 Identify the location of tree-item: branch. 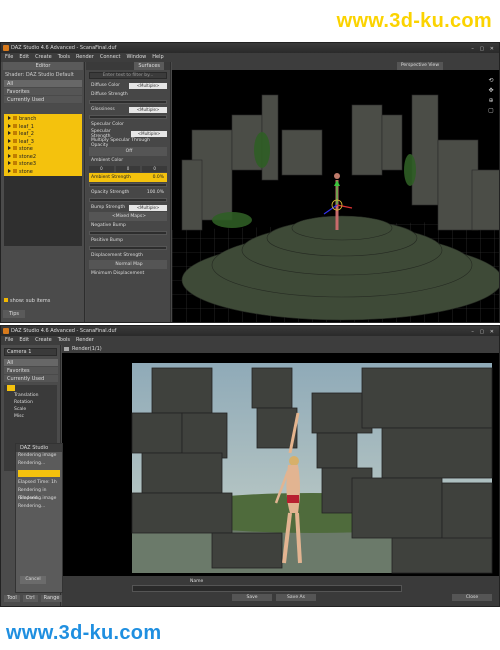
(43, 120).